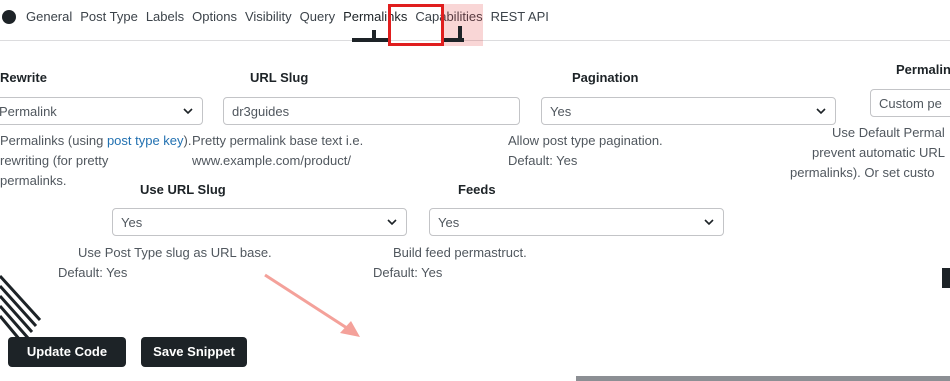 This screenshot has width=950, height=381. What do you see at coordinates (605, 77) in the screenshot?
I see `pagination-label: Pagination` at bounding box center [605, 77].